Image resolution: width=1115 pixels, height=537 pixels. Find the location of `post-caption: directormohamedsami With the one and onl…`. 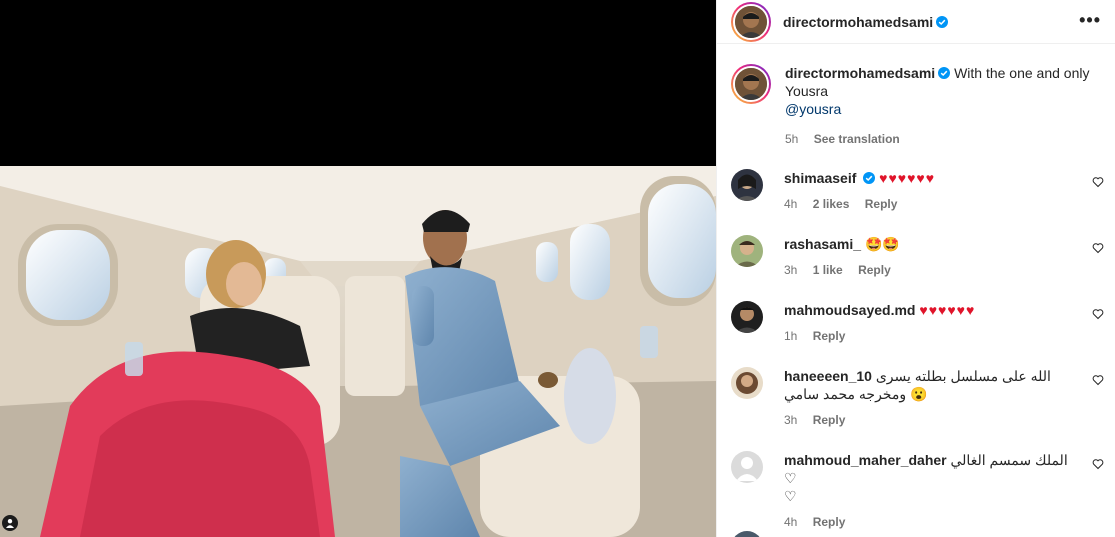

post-caption: directormohamedsami With the one and onl… is located at coordinates (916, 96).